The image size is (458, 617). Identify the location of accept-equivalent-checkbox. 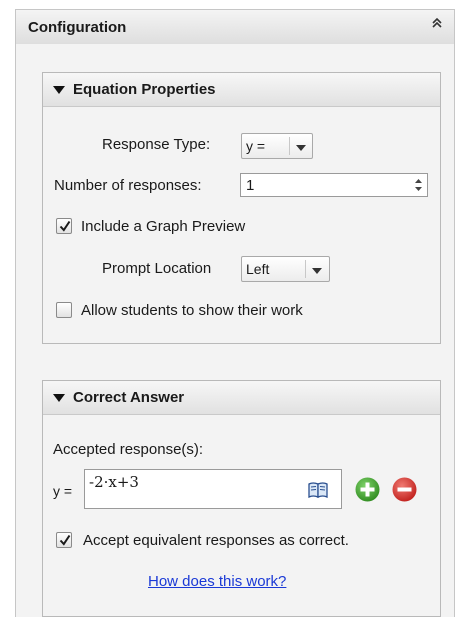
(64, 540).